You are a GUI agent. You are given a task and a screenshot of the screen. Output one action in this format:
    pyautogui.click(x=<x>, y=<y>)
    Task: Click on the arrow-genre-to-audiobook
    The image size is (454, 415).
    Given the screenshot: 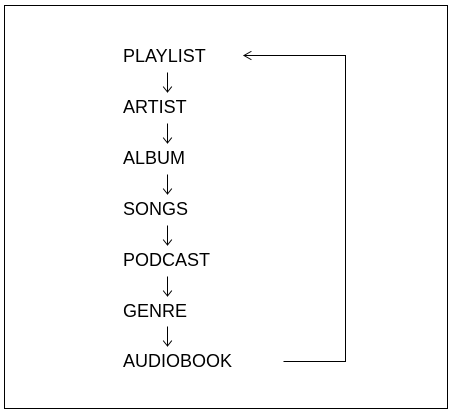 What is the action you would take?
    pyautogui.click(x=167, y=336)
    